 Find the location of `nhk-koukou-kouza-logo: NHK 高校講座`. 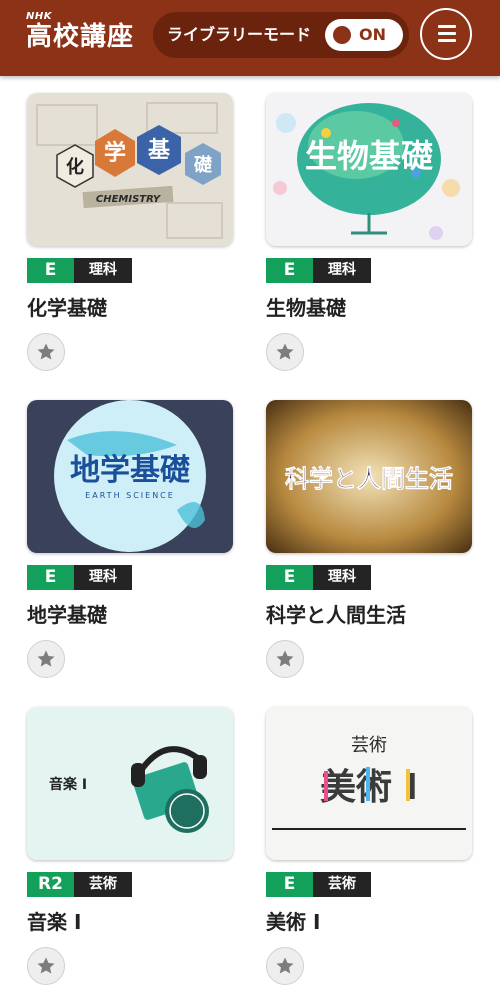

nhk-koukou-kouza-logo: NHK 高校講座 is located at coordinates (80, 32).